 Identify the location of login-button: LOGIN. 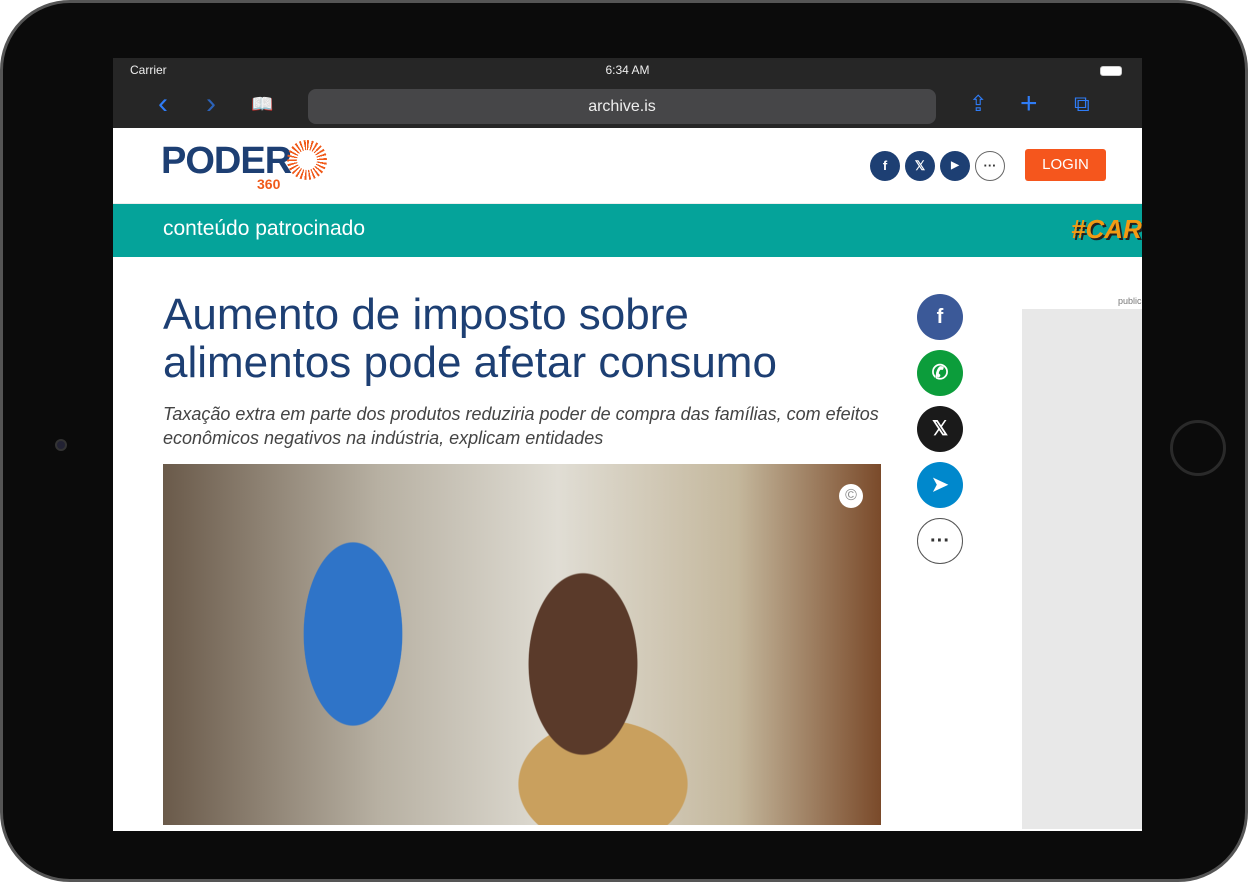
(1065, 165).